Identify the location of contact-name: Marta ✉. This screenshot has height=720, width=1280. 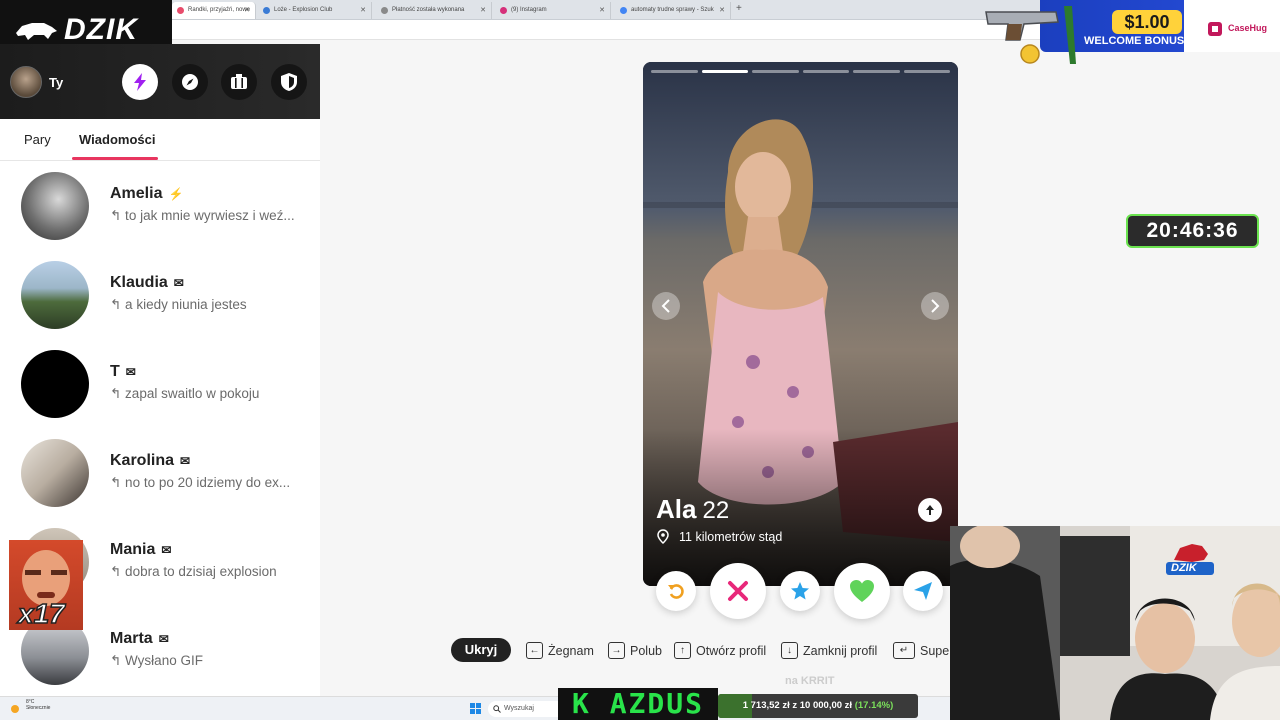
(139, 638).